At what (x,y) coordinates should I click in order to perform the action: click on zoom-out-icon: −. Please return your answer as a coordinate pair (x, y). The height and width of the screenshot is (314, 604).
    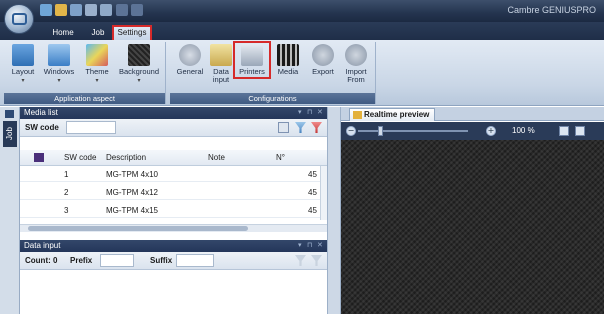
    Looking at the image, I should click on (351, 131).